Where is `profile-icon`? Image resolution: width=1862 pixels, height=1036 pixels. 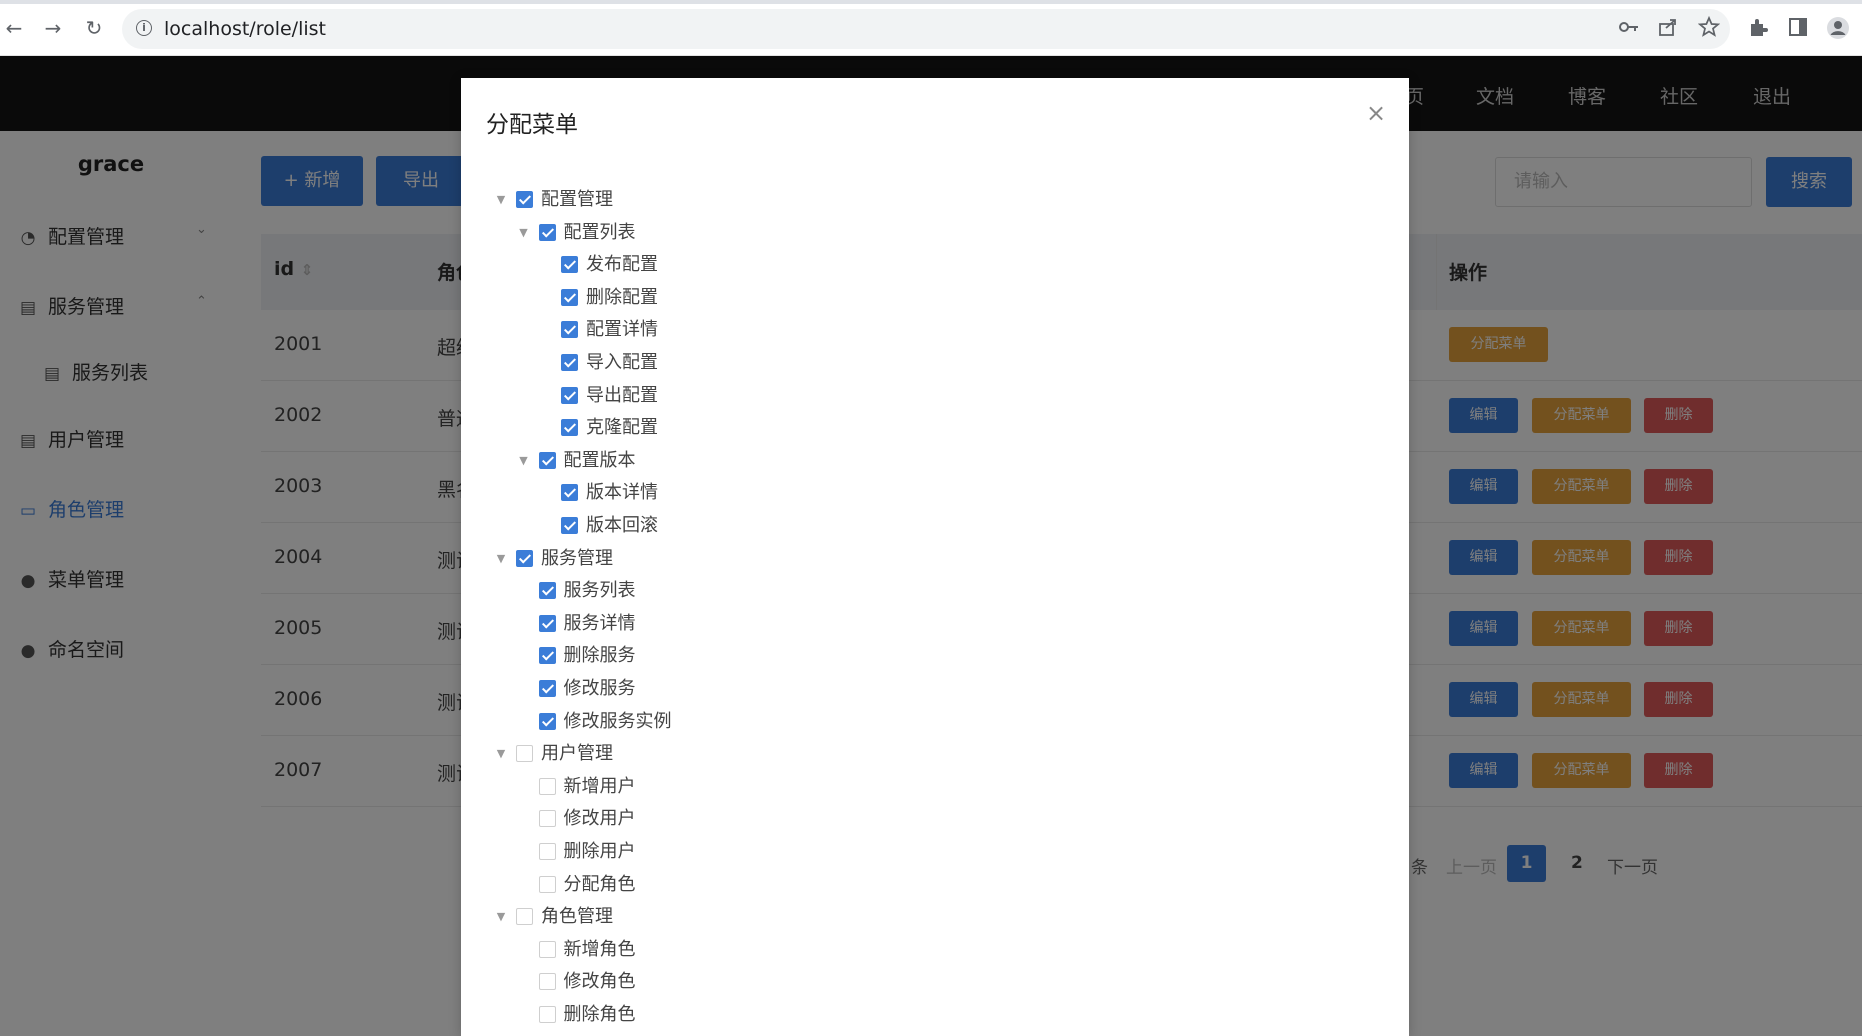 profile-icon is located at coordinates (1838, 28).